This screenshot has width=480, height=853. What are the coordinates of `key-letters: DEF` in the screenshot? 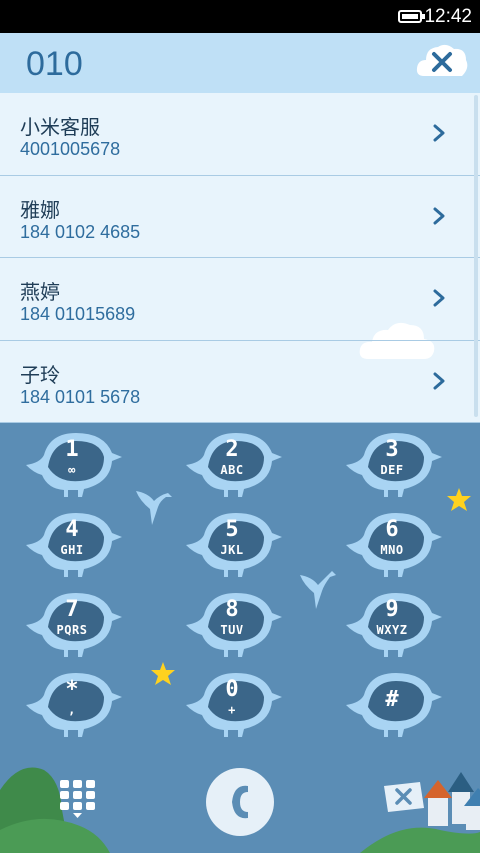 It's located at (392, 470).